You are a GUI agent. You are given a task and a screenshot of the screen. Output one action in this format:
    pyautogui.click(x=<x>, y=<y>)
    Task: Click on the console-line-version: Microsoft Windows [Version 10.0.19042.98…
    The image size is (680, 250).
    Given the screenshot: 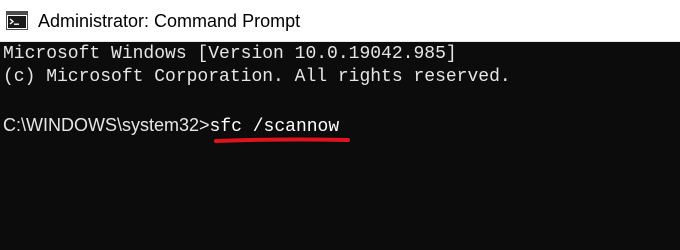 What is the action you would take?
    pyautogui.click(x=230, y=54)
    